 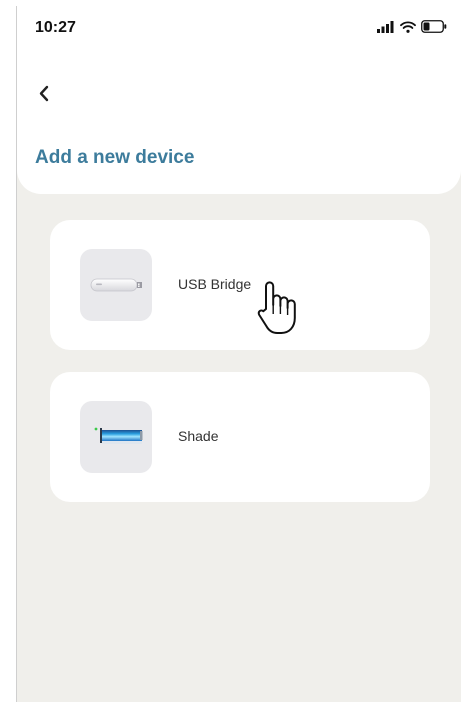 I want to click on battery-icon, so click(x=434, y=29).